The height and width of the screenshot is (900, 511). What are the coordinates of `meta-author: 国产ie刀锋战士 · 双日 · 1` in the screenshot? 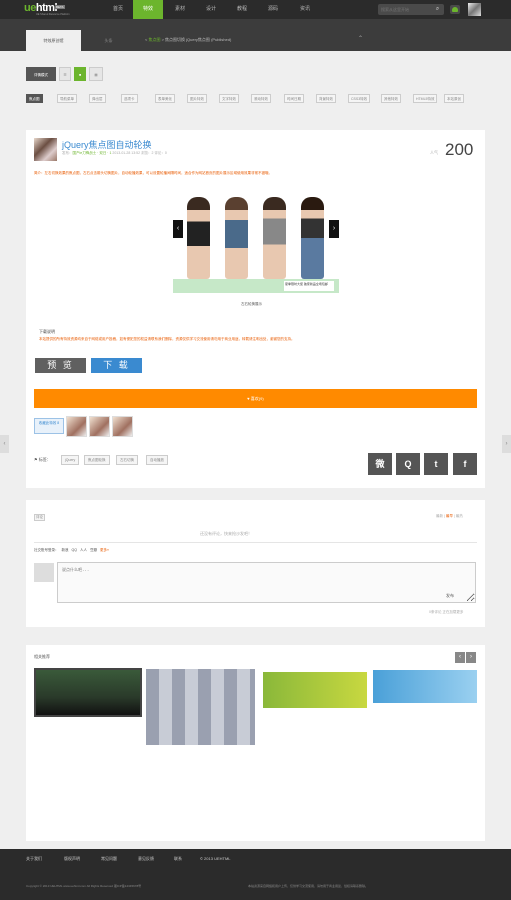 It's located at (92, 153).